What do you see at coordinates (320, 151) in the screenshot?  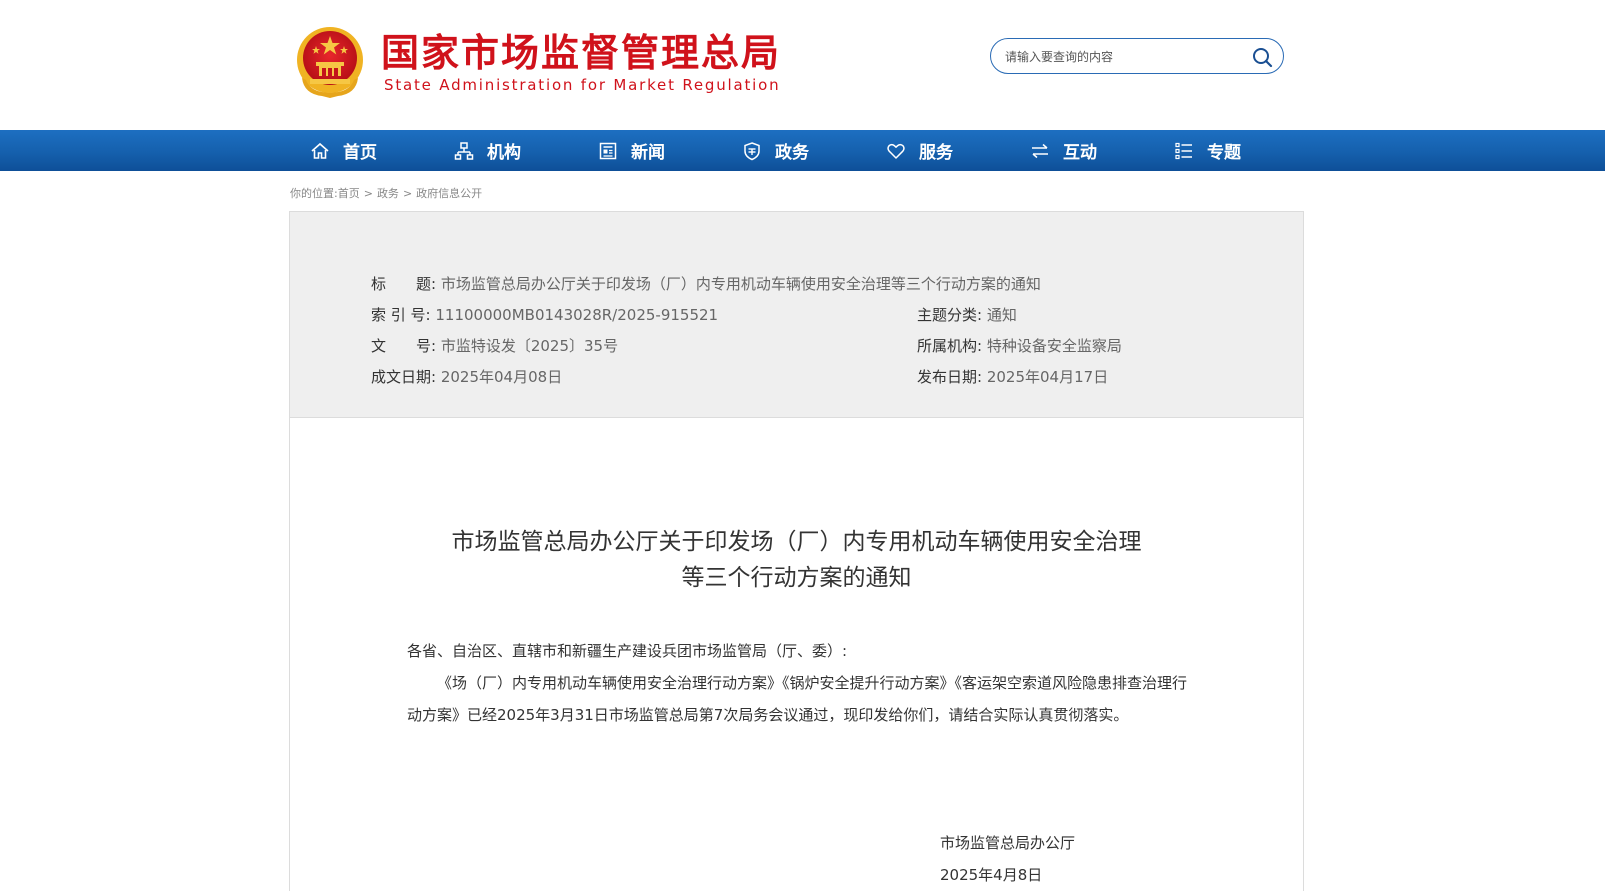 I see `home-icon` at bounding box center [320, 151].